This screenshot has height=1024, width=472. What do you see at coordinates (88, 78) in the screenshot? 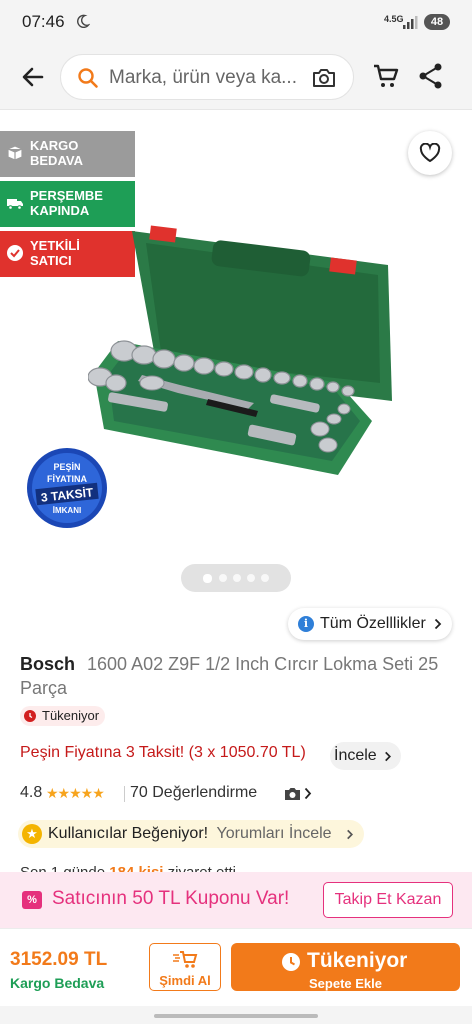
I see `search-icon` at bounding box center [88, 78].